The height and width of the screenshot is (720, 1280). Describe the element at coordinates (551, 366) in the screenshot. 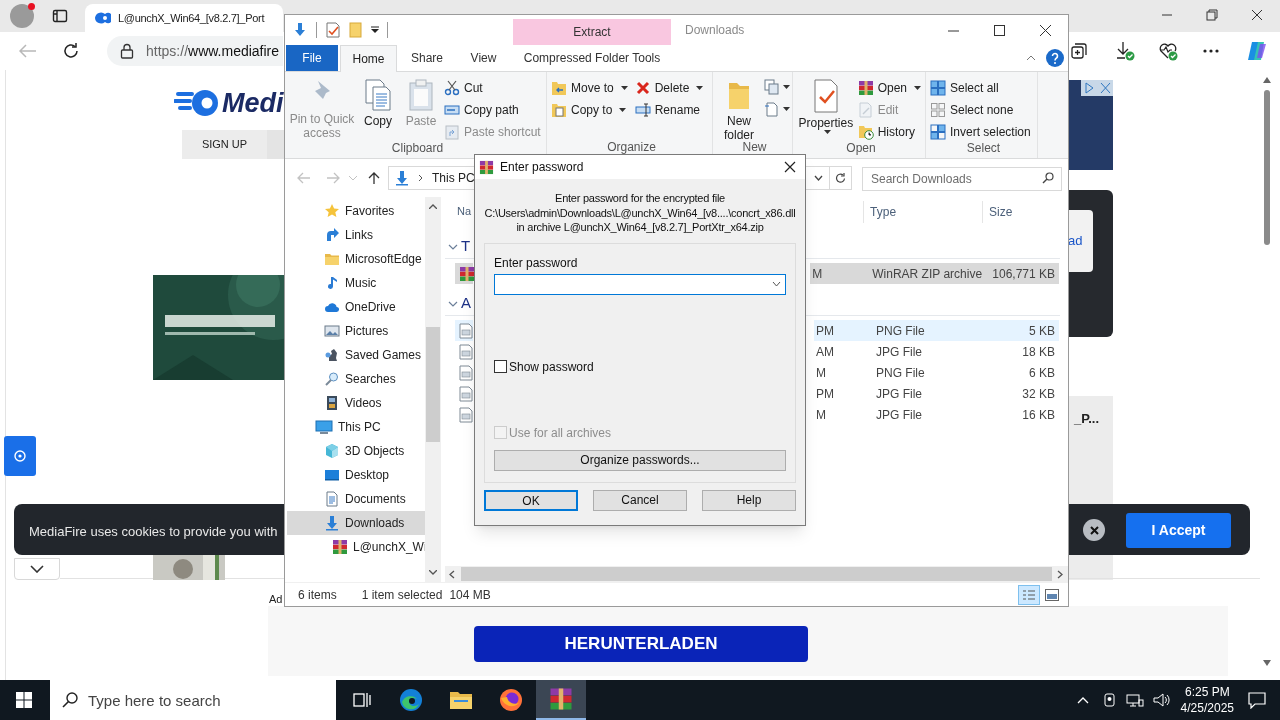

I see `checkbox-label: Show password` at that location.